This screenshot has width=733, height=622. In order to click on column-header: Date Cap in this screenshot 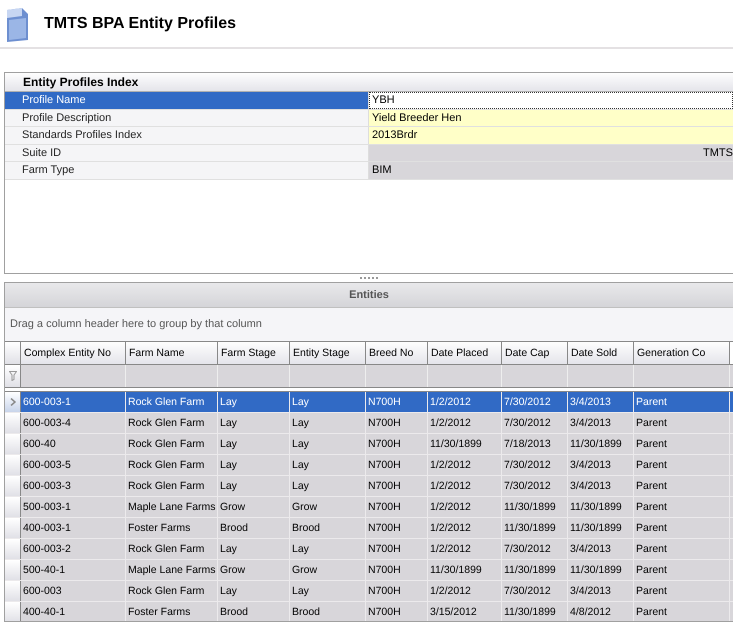, I will do `click(535, 353)`.